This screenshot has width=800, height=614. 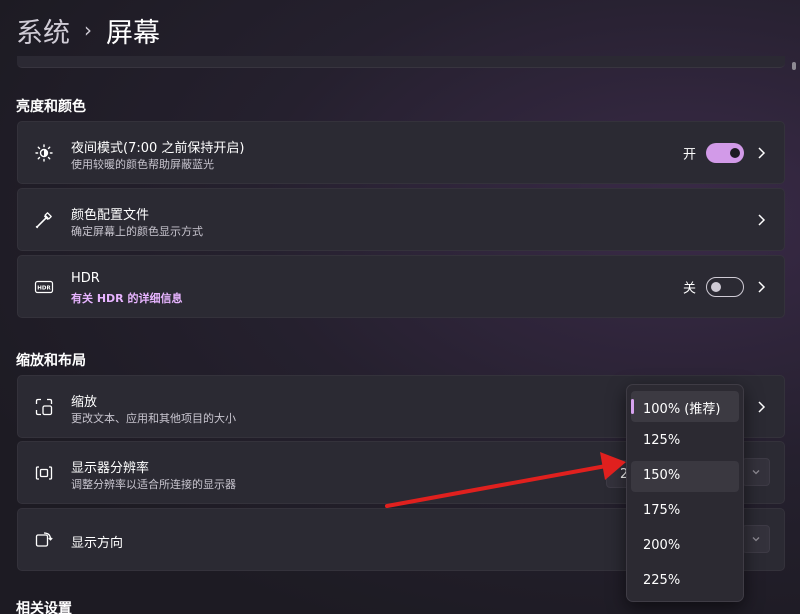 I want to click on scrollbar, so click(x=793, y=307).